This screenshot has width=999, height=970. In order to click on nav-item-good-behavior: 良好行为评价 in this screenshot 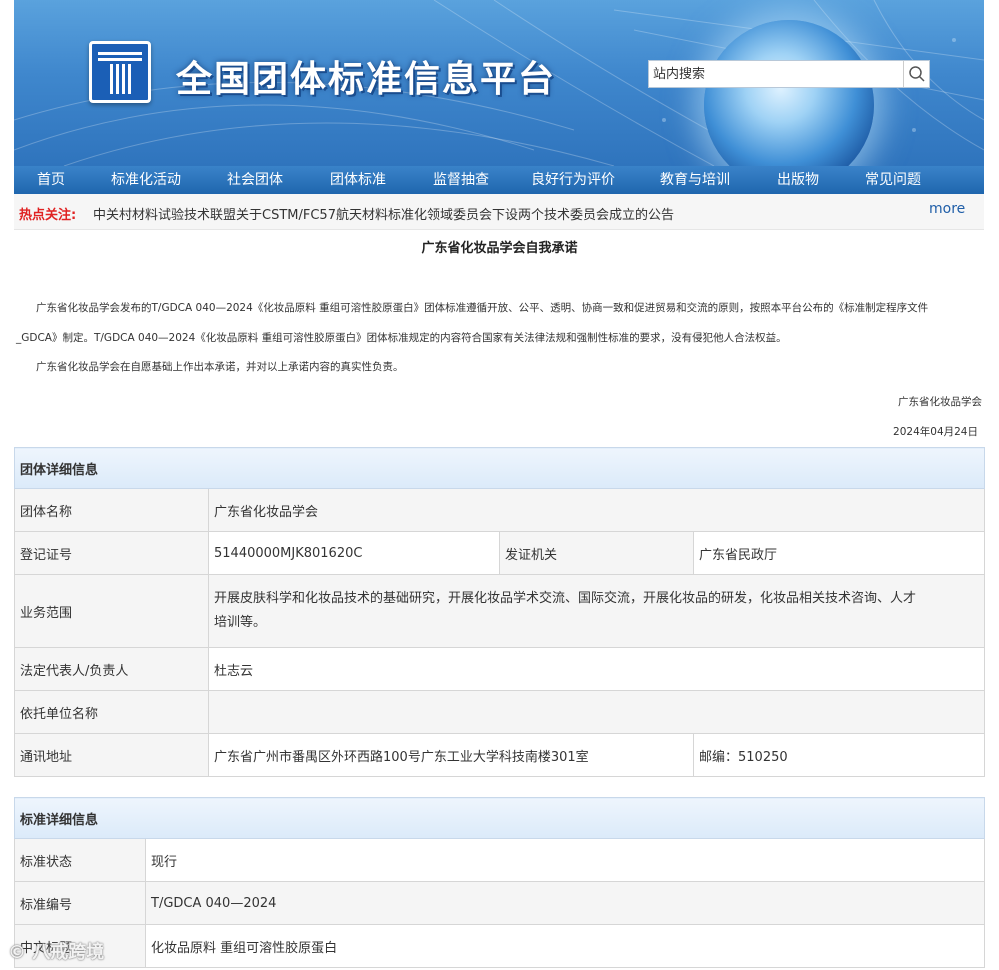, I will do `click(573, 180)`.